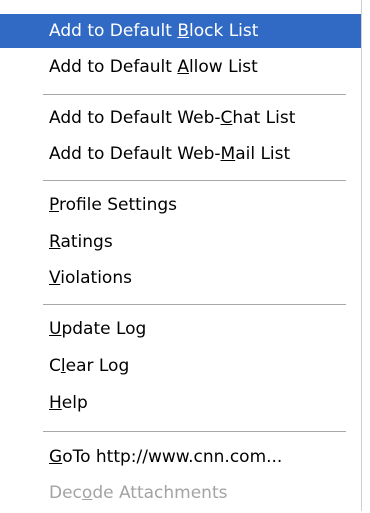 The image size is (370, 513). Describe the element at coordinates (54, 205) in the screenshot. I see `menu-item-access-key: P` at that location.